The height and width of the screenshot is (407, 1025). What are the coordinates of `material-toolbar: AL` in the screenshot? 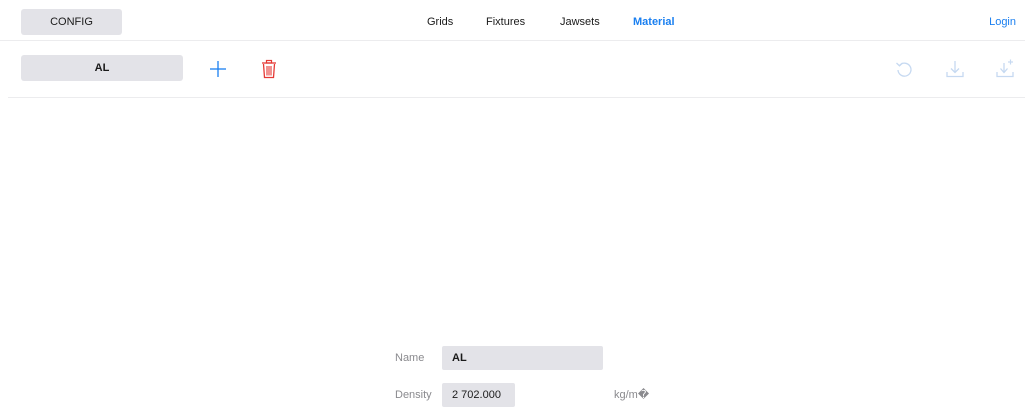 It's located at (516, 69).